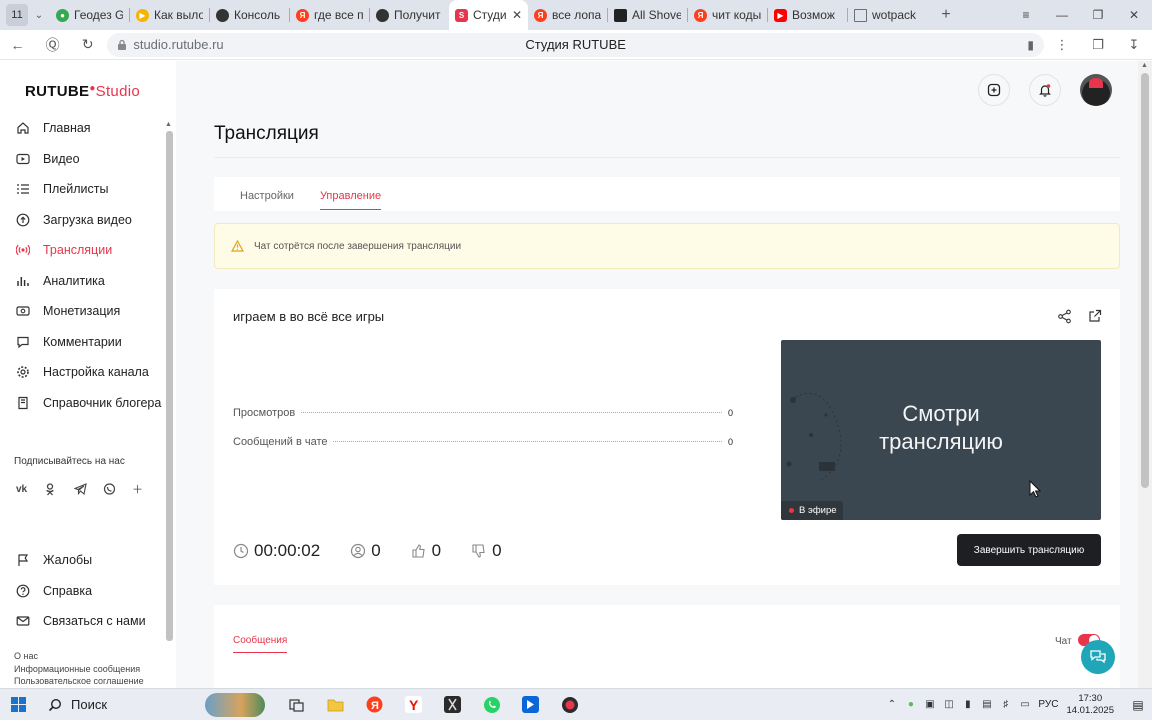 The image size is (1152, 720). Describe the element at coordinates (910, 704) in the screenshot. I see `tray-app-icon: ●` at that location.